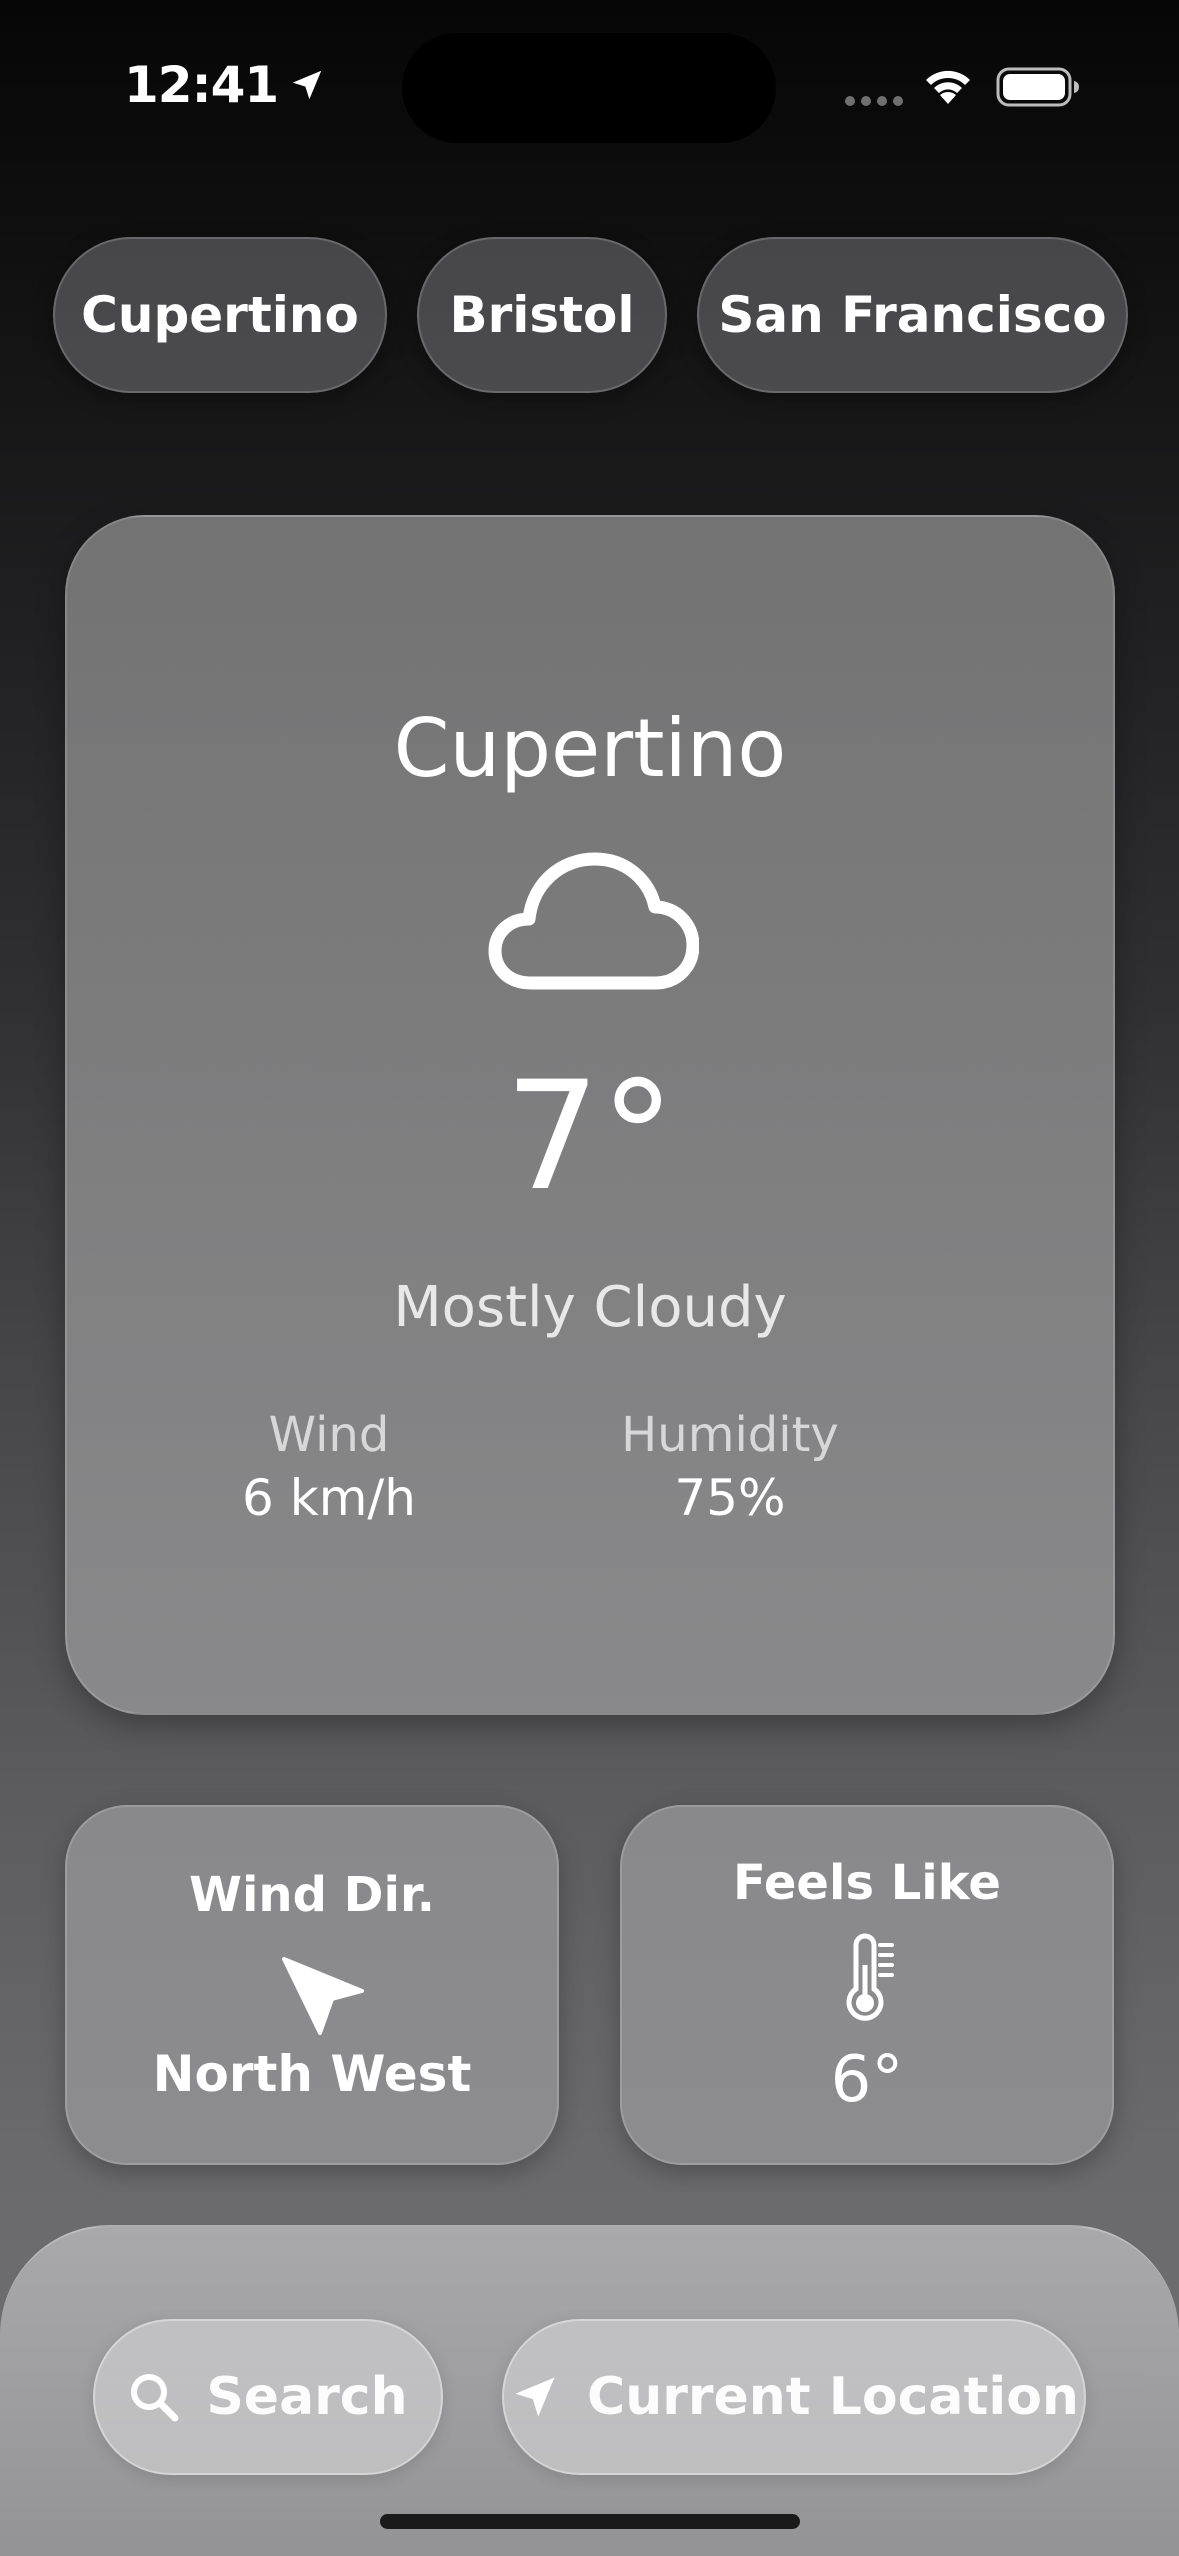  What do you see at coordinates (912, 315) in the screenshot?
I see `city-tab-san-francisco: San Francisco` at bounding box center [912, 315].